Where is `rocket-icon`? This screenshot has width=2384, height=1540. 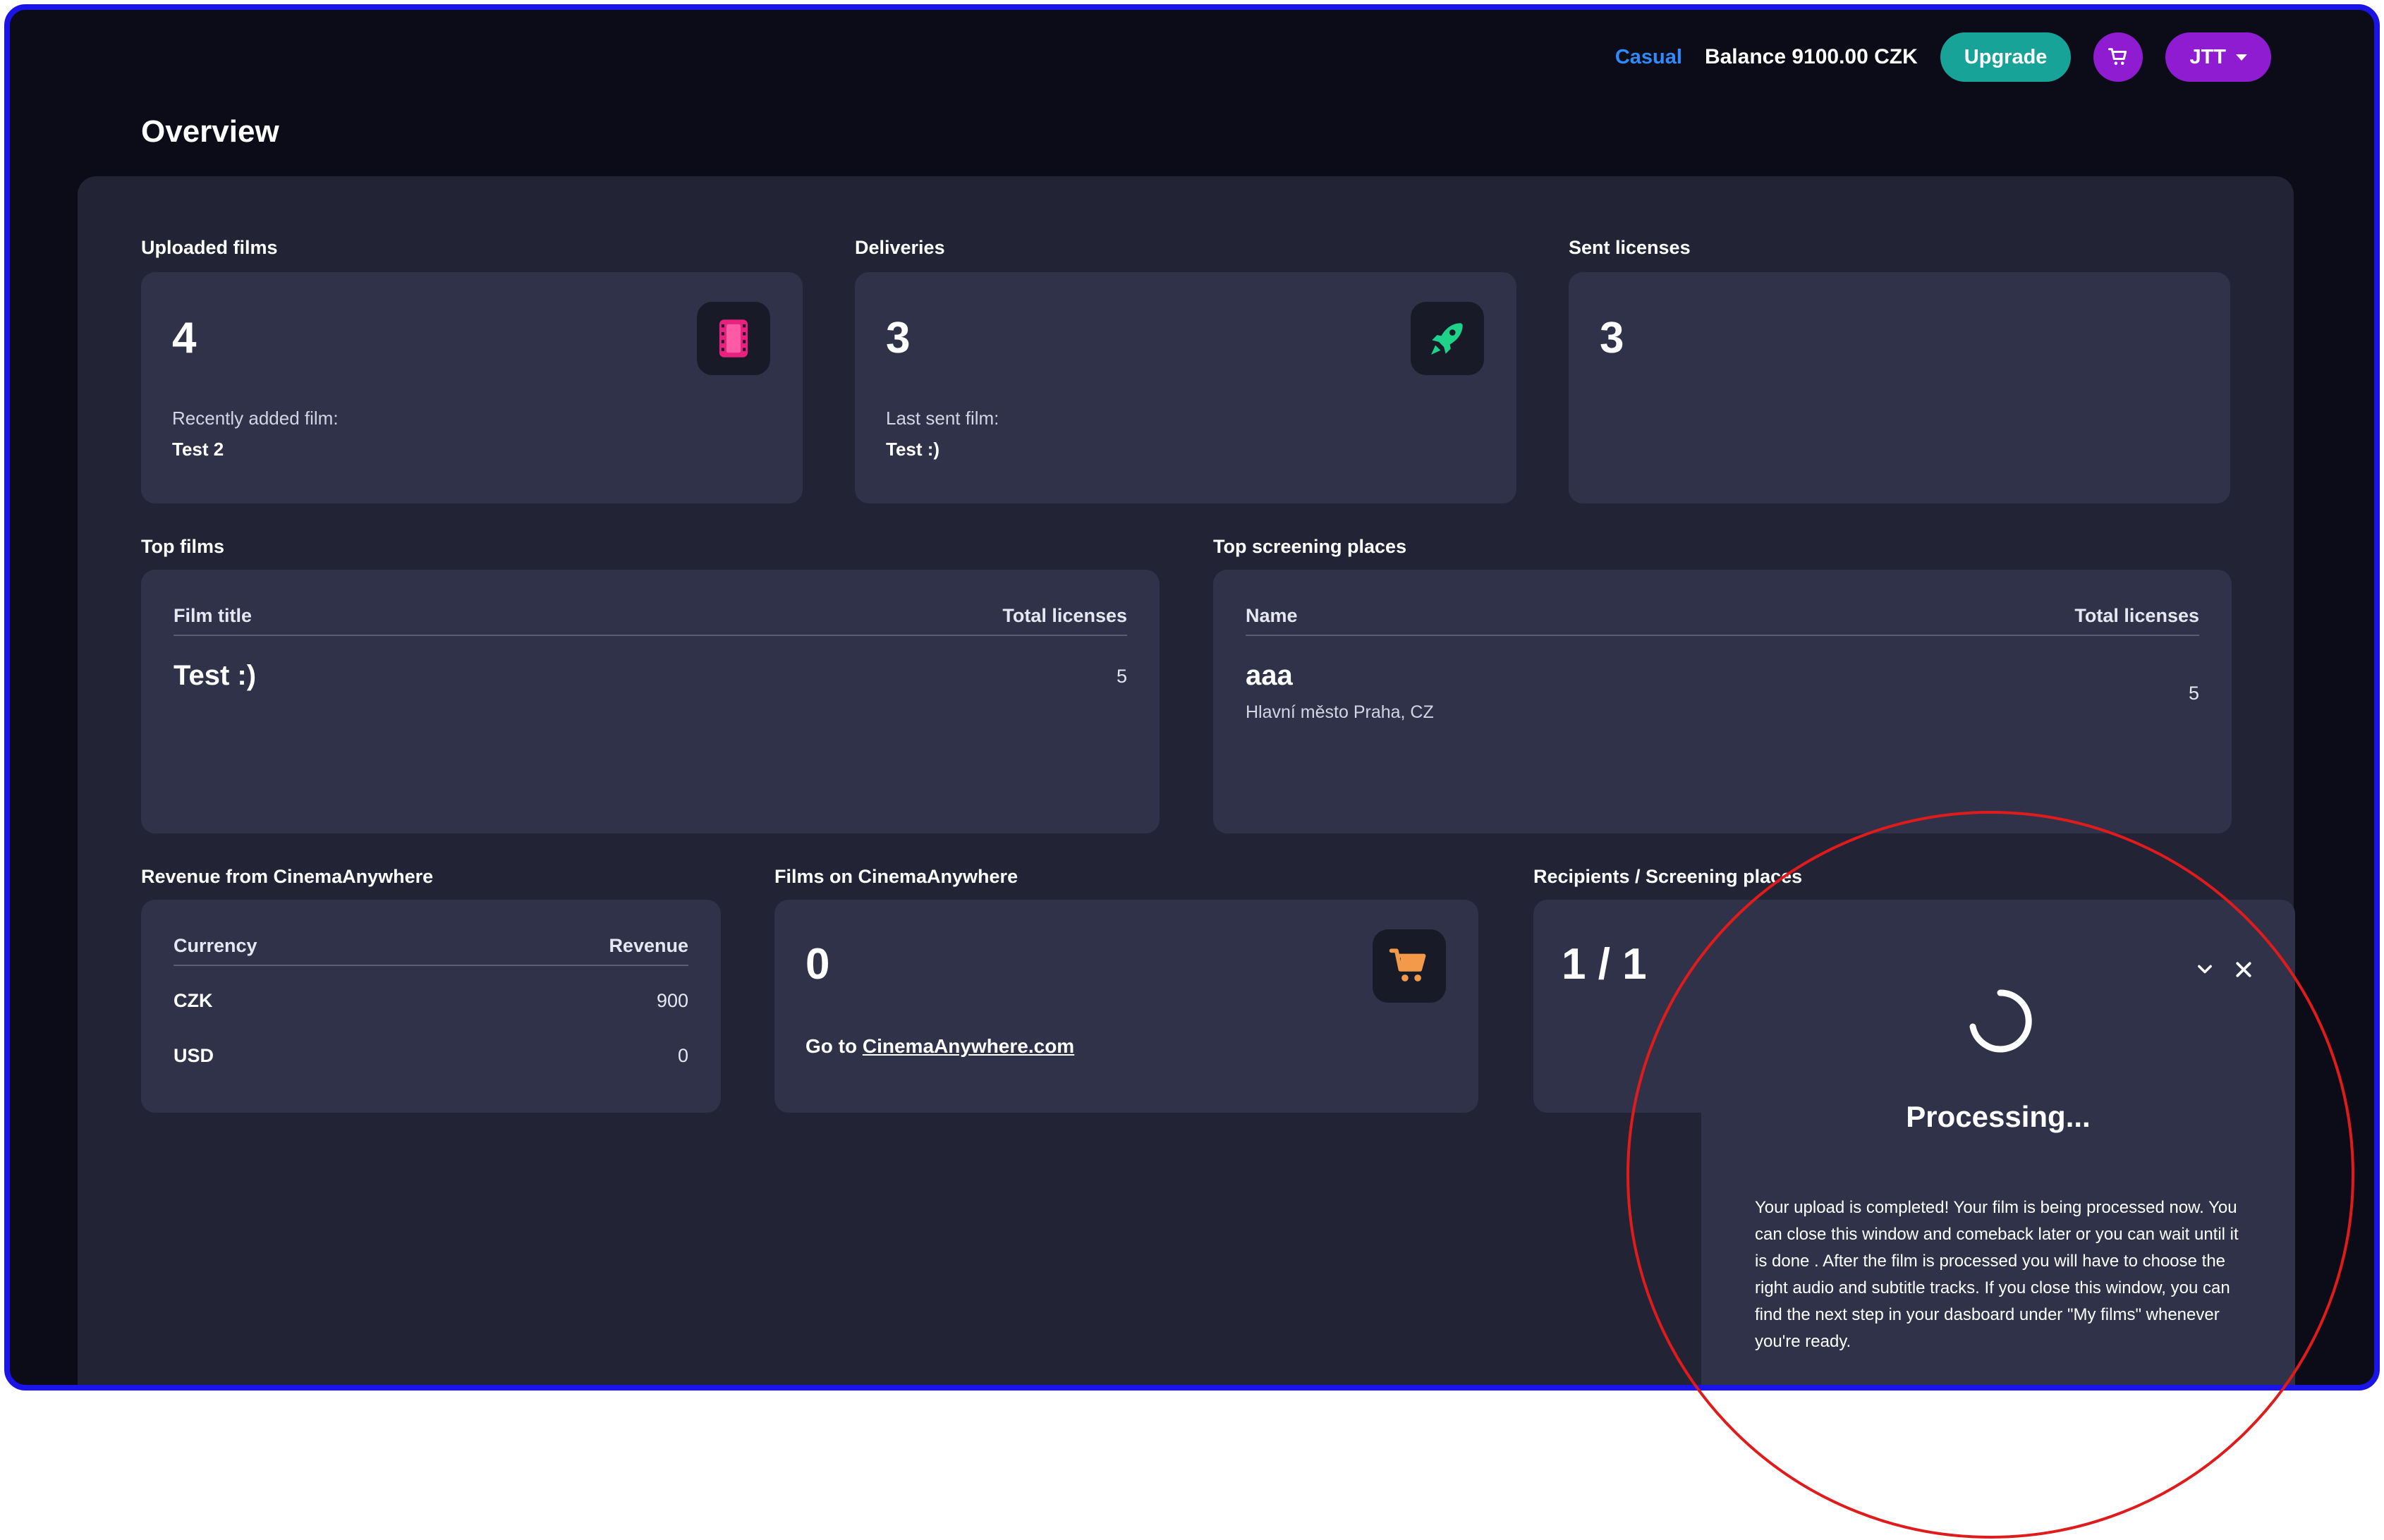
rocket-icon is located at coordinates (1447, 339).